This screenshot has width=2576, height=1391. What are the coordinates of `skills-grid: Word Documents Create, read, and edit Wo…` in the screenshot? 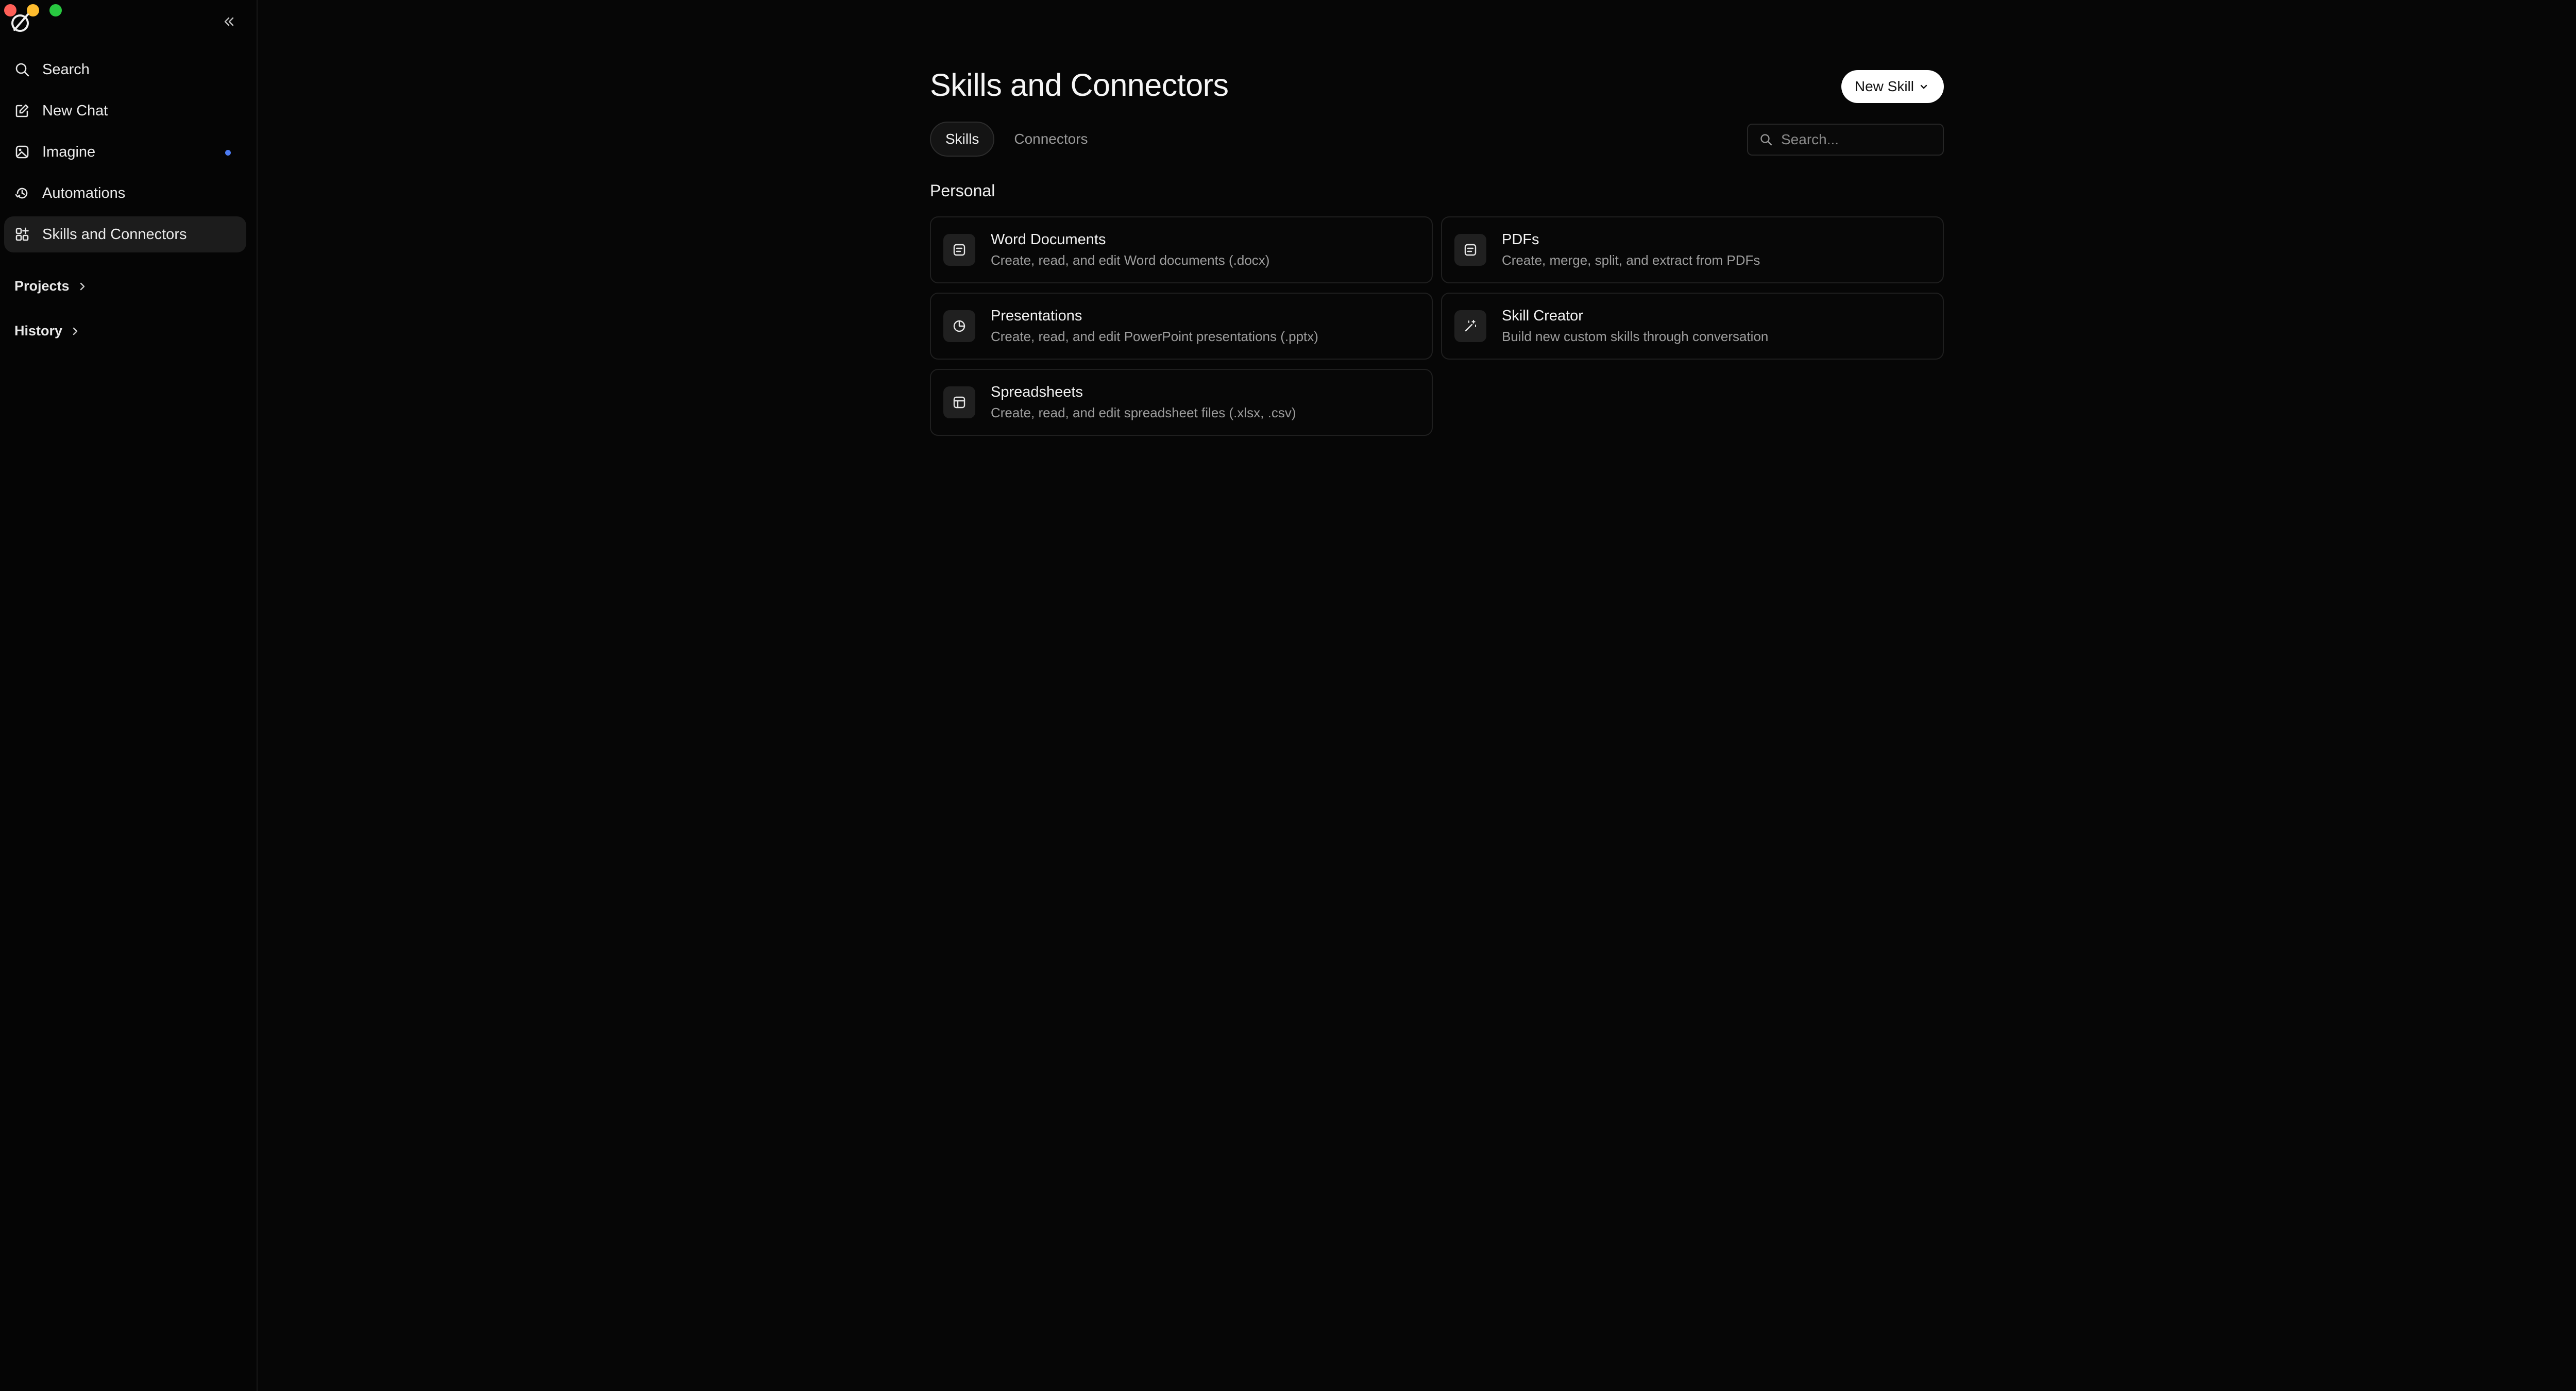 It's located at (1437, 326).